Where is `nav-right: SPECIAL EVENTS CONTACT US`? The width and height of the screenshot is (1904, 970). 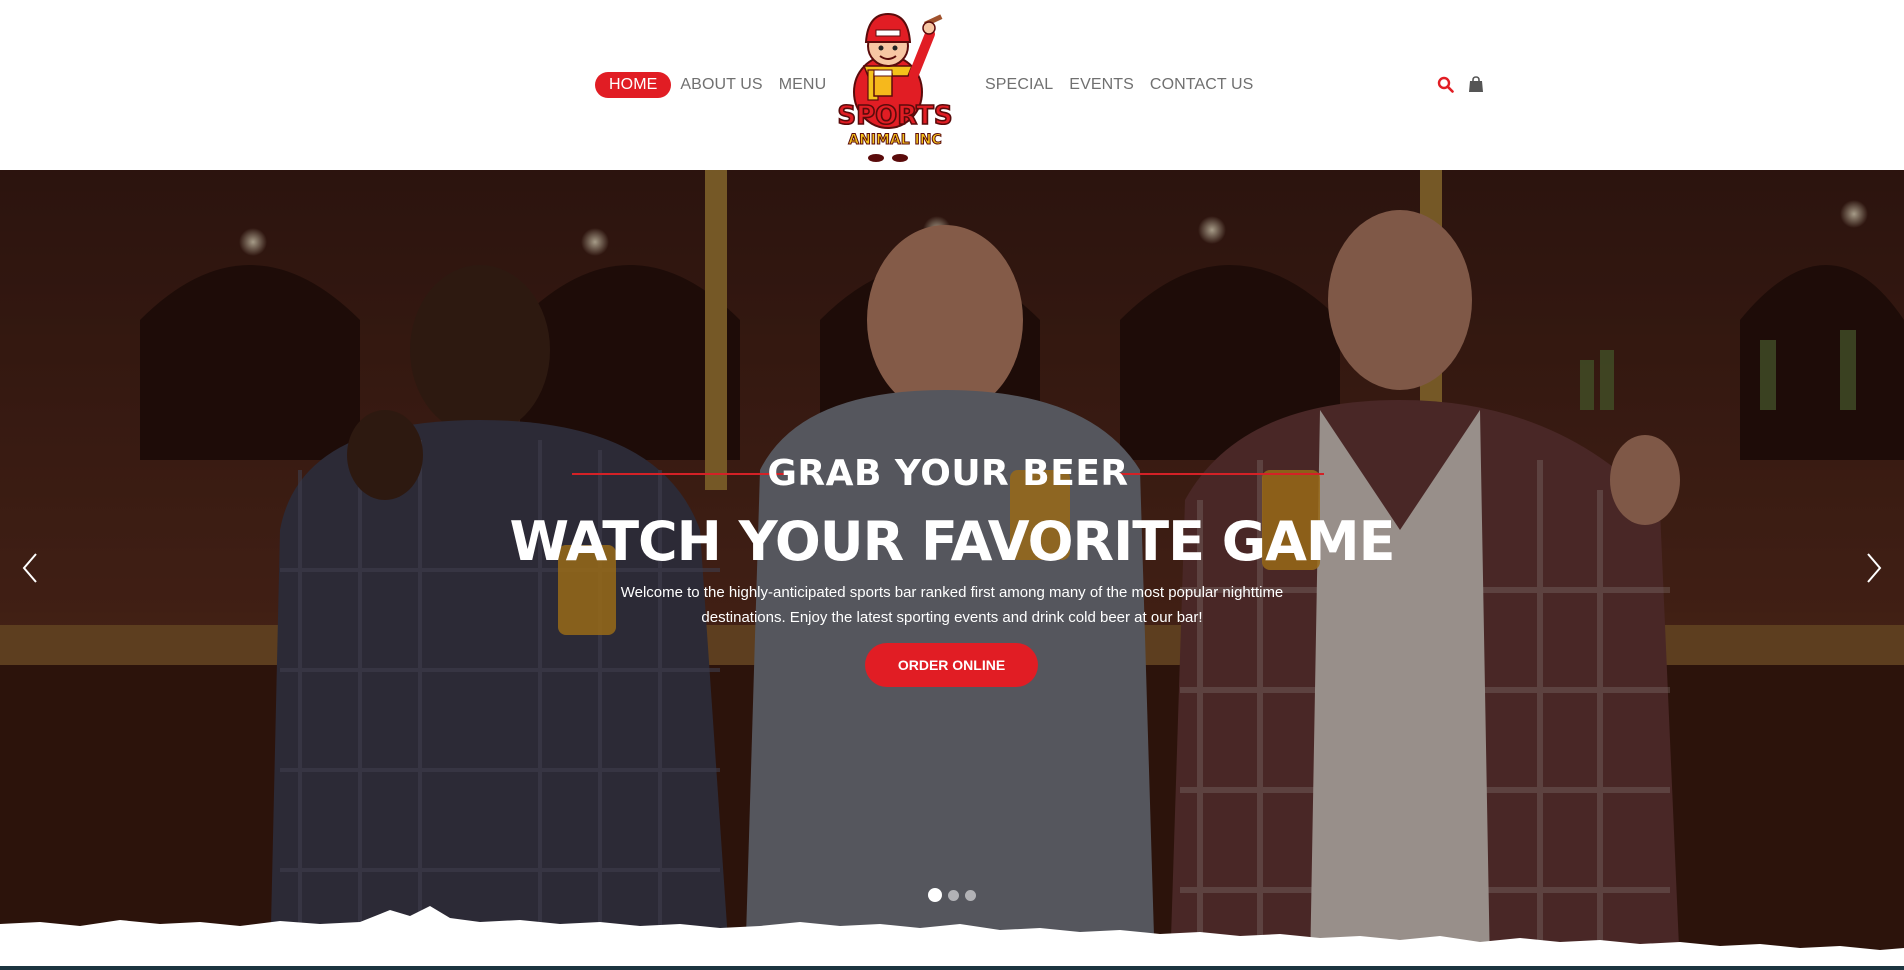
nav-right: SPECIAL EVENTS CONTACT US is located at coordinates (1127, 85).